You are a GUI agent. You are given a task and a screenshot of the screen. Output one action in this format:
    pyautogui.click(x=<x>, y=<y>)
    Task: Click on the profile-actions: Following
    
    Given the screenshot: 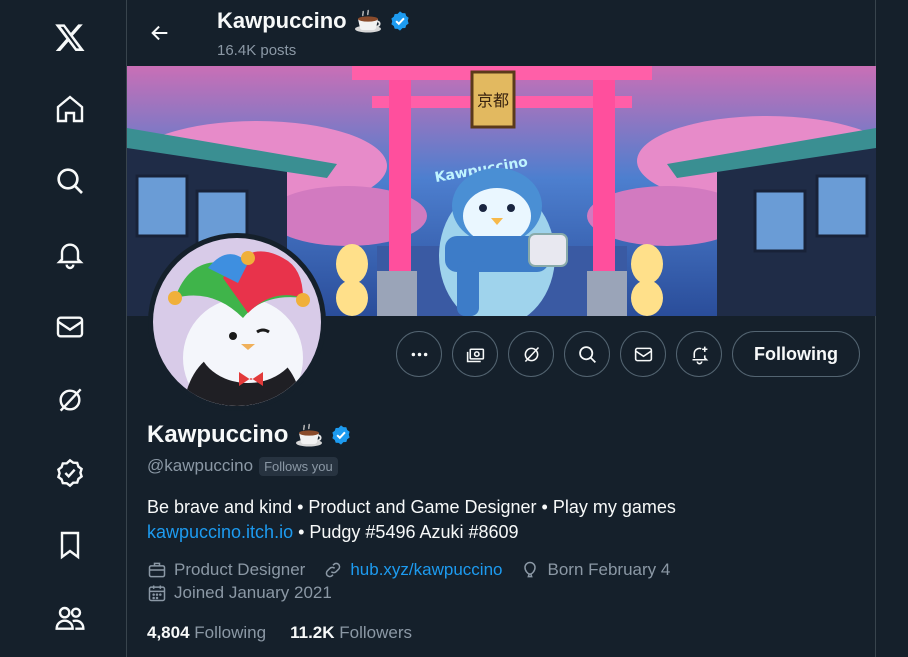 What is the action you would take?
    pyautogui.click(x=628, y=354)
    